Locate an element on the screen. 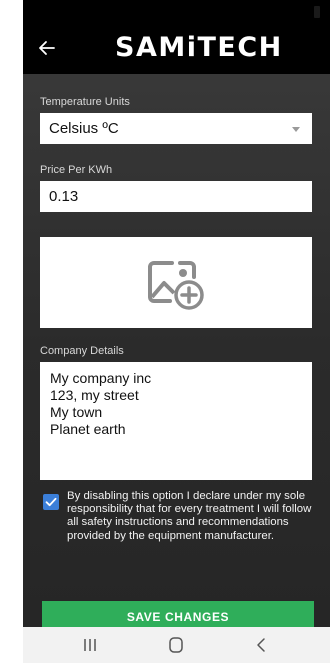  chevron-down-icon is located at coordinates (296, 129).